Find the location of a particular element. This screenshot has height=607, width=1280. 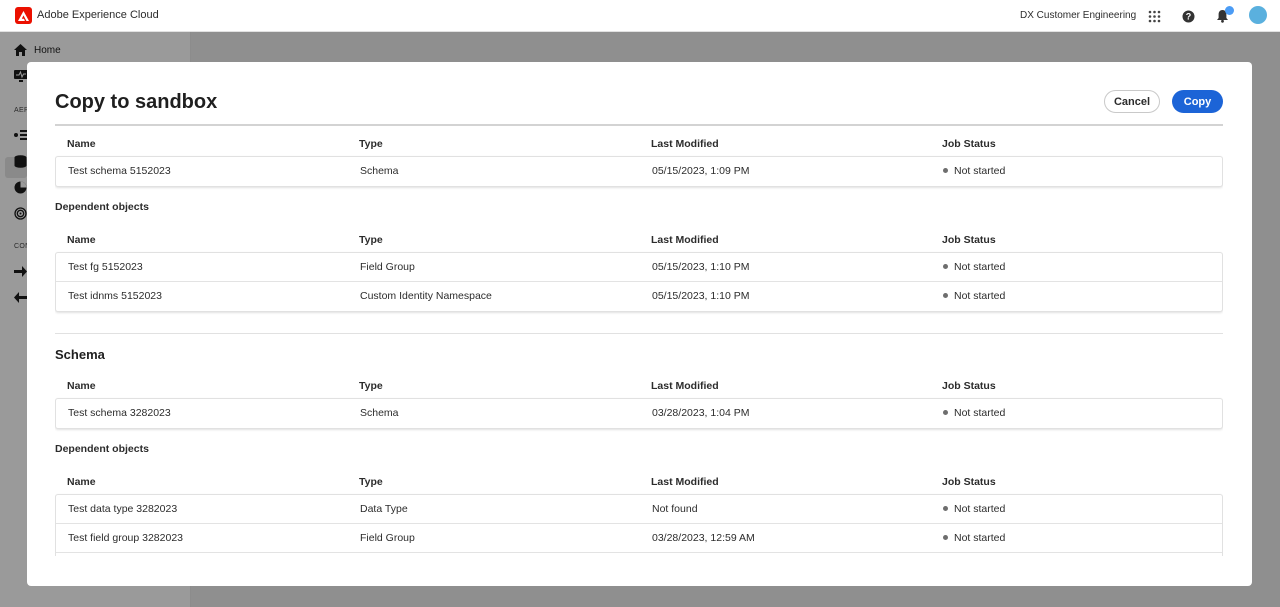

sidebar-item-segments is located at coordinates (20, 187).